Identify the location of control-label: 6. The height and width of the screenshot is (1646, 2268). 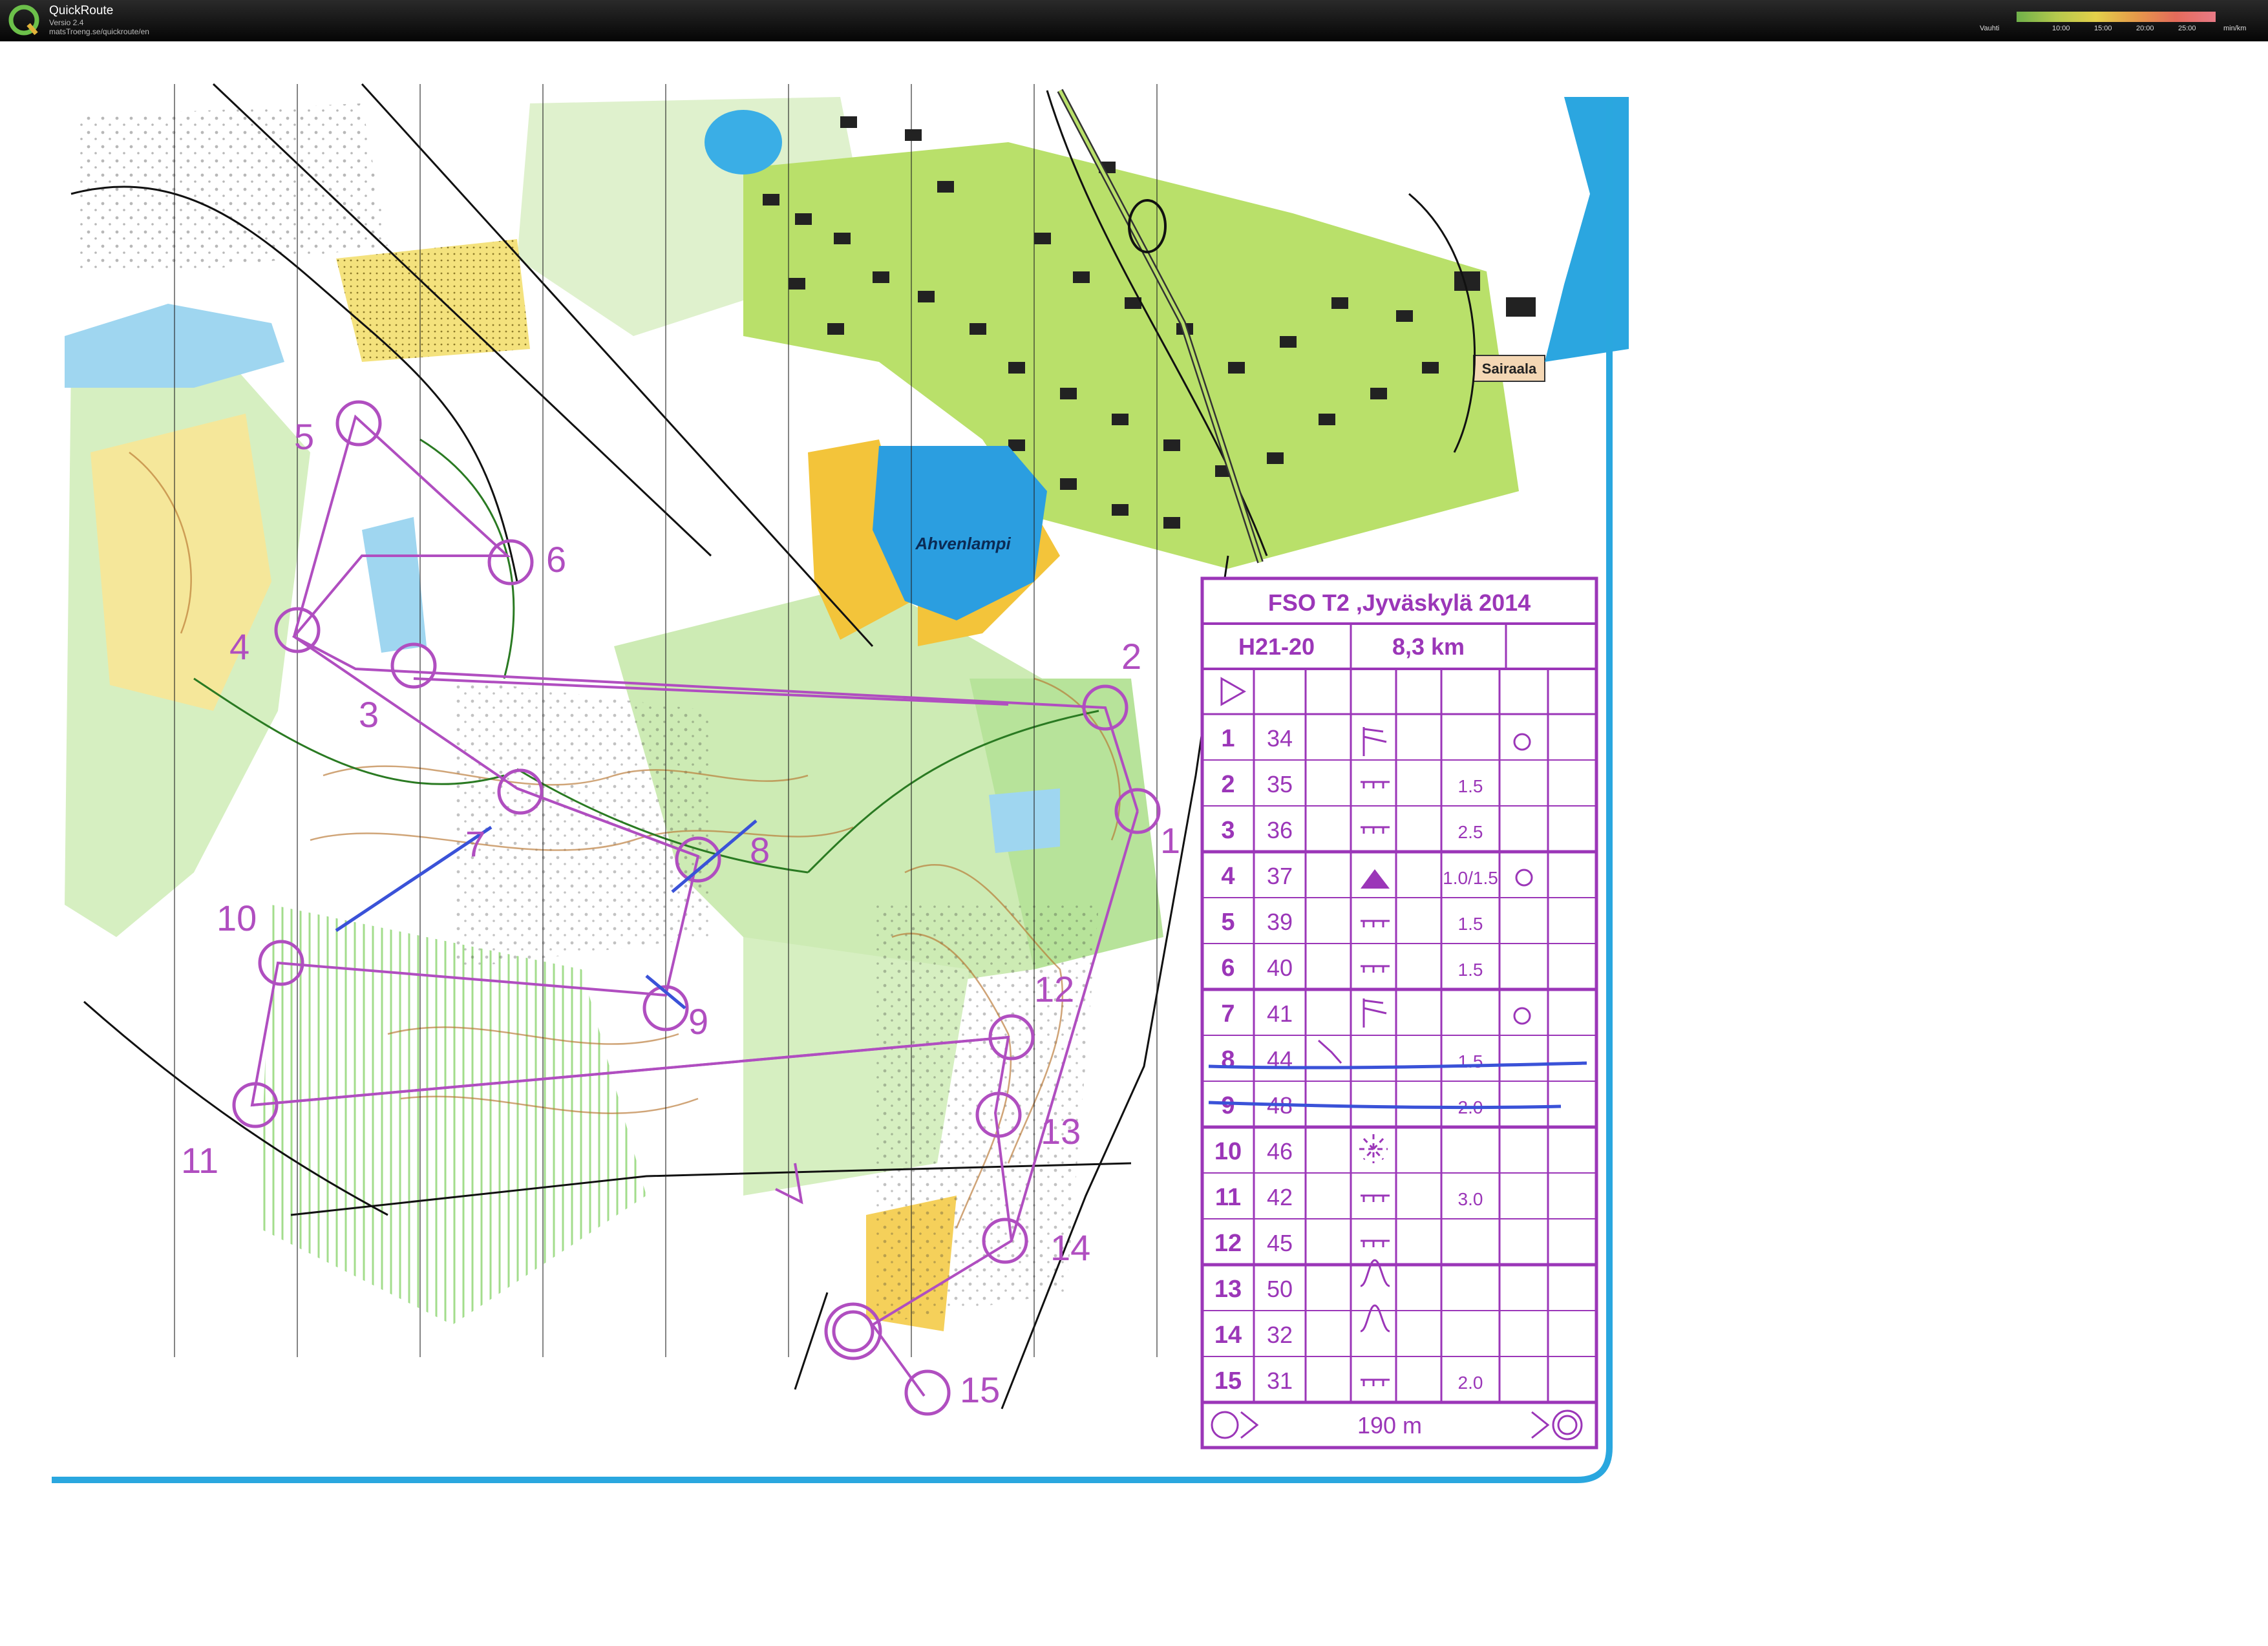
(556, 559).